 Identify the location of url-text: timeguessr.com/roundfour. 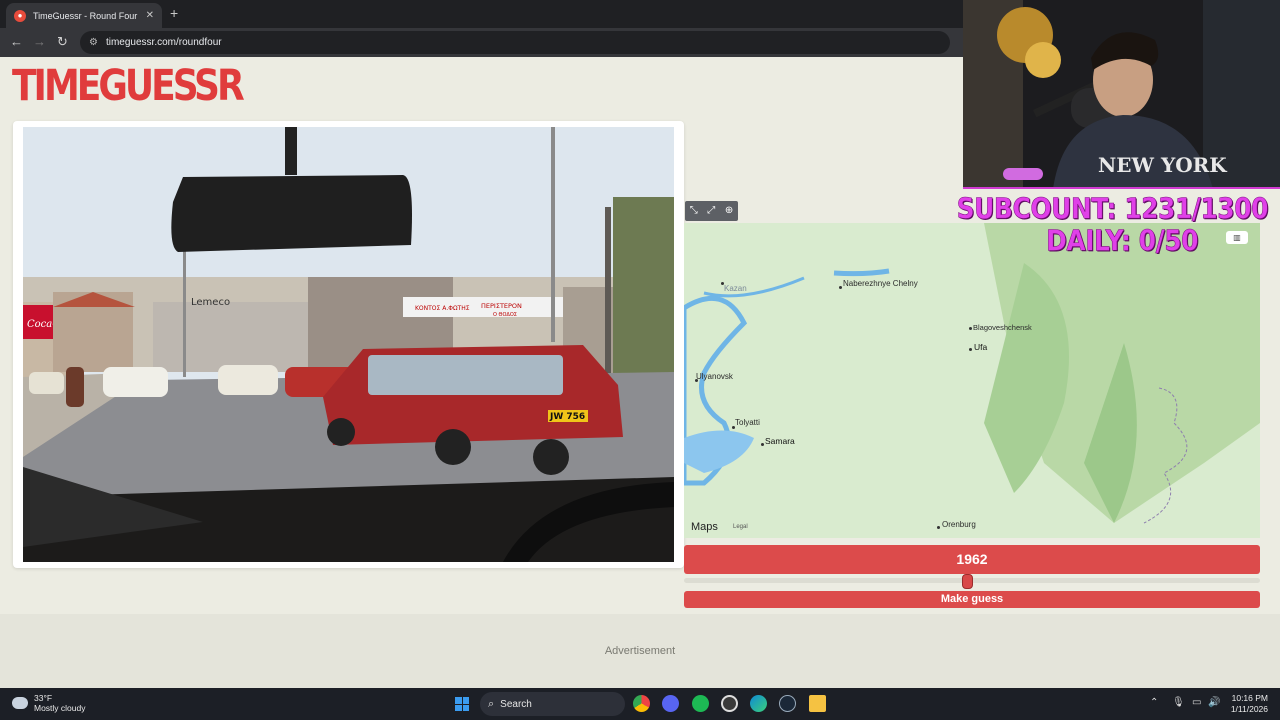
(163, 42).